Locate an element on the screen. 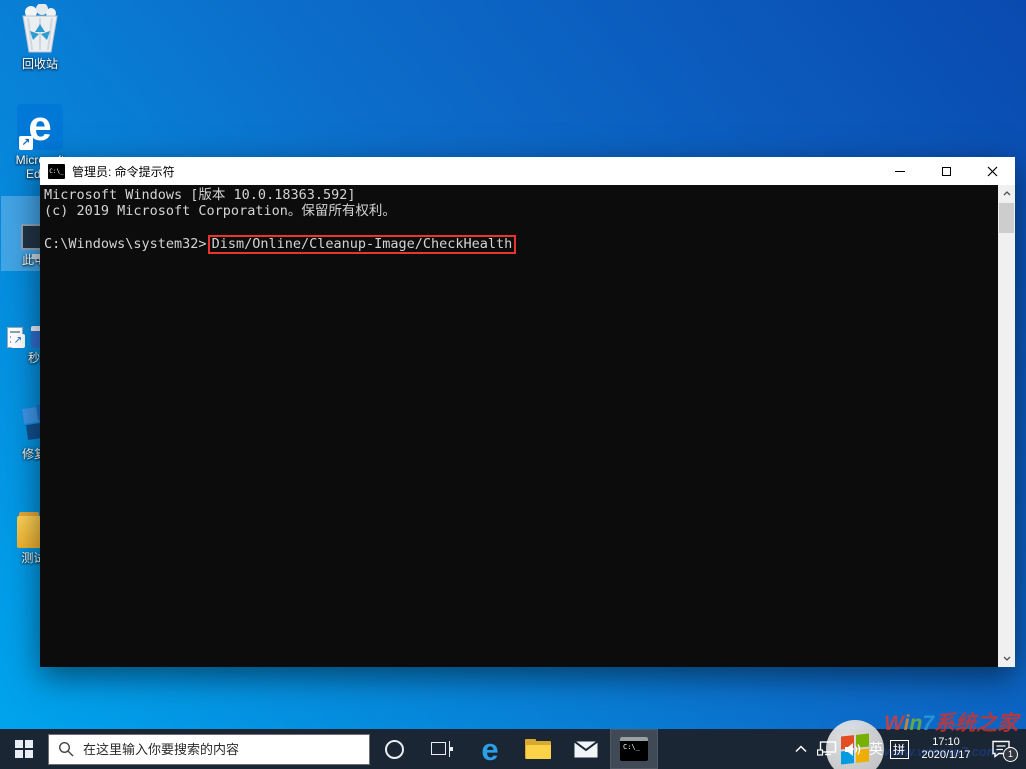 The image size is (1026, 769). cortana-icon is located at coordinates (394, 749).